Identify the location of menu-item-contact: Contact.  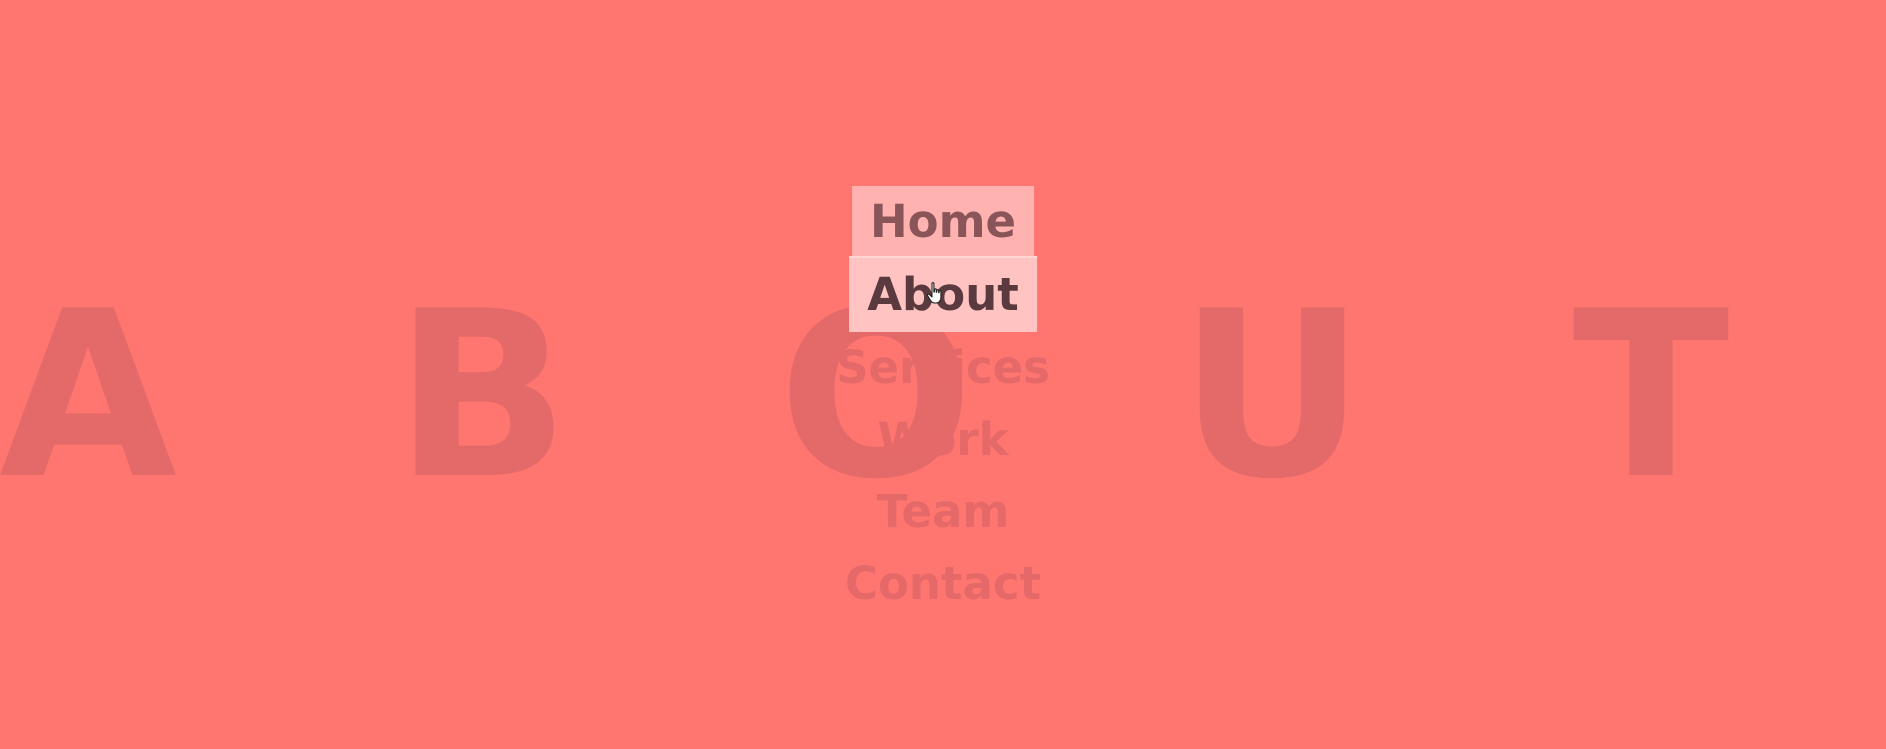
(943, 584).